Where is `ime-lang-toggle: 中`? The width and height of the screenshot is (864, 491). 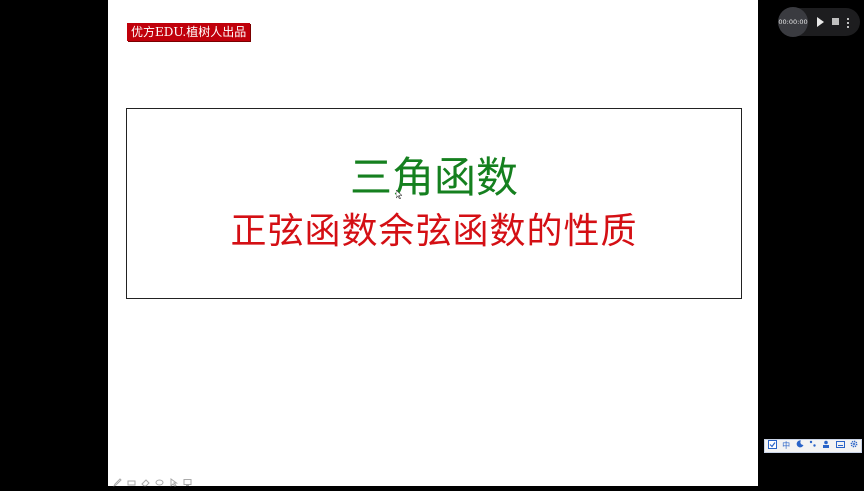
ime-lang-toggle: 中 is located at coordinates (786, 446).